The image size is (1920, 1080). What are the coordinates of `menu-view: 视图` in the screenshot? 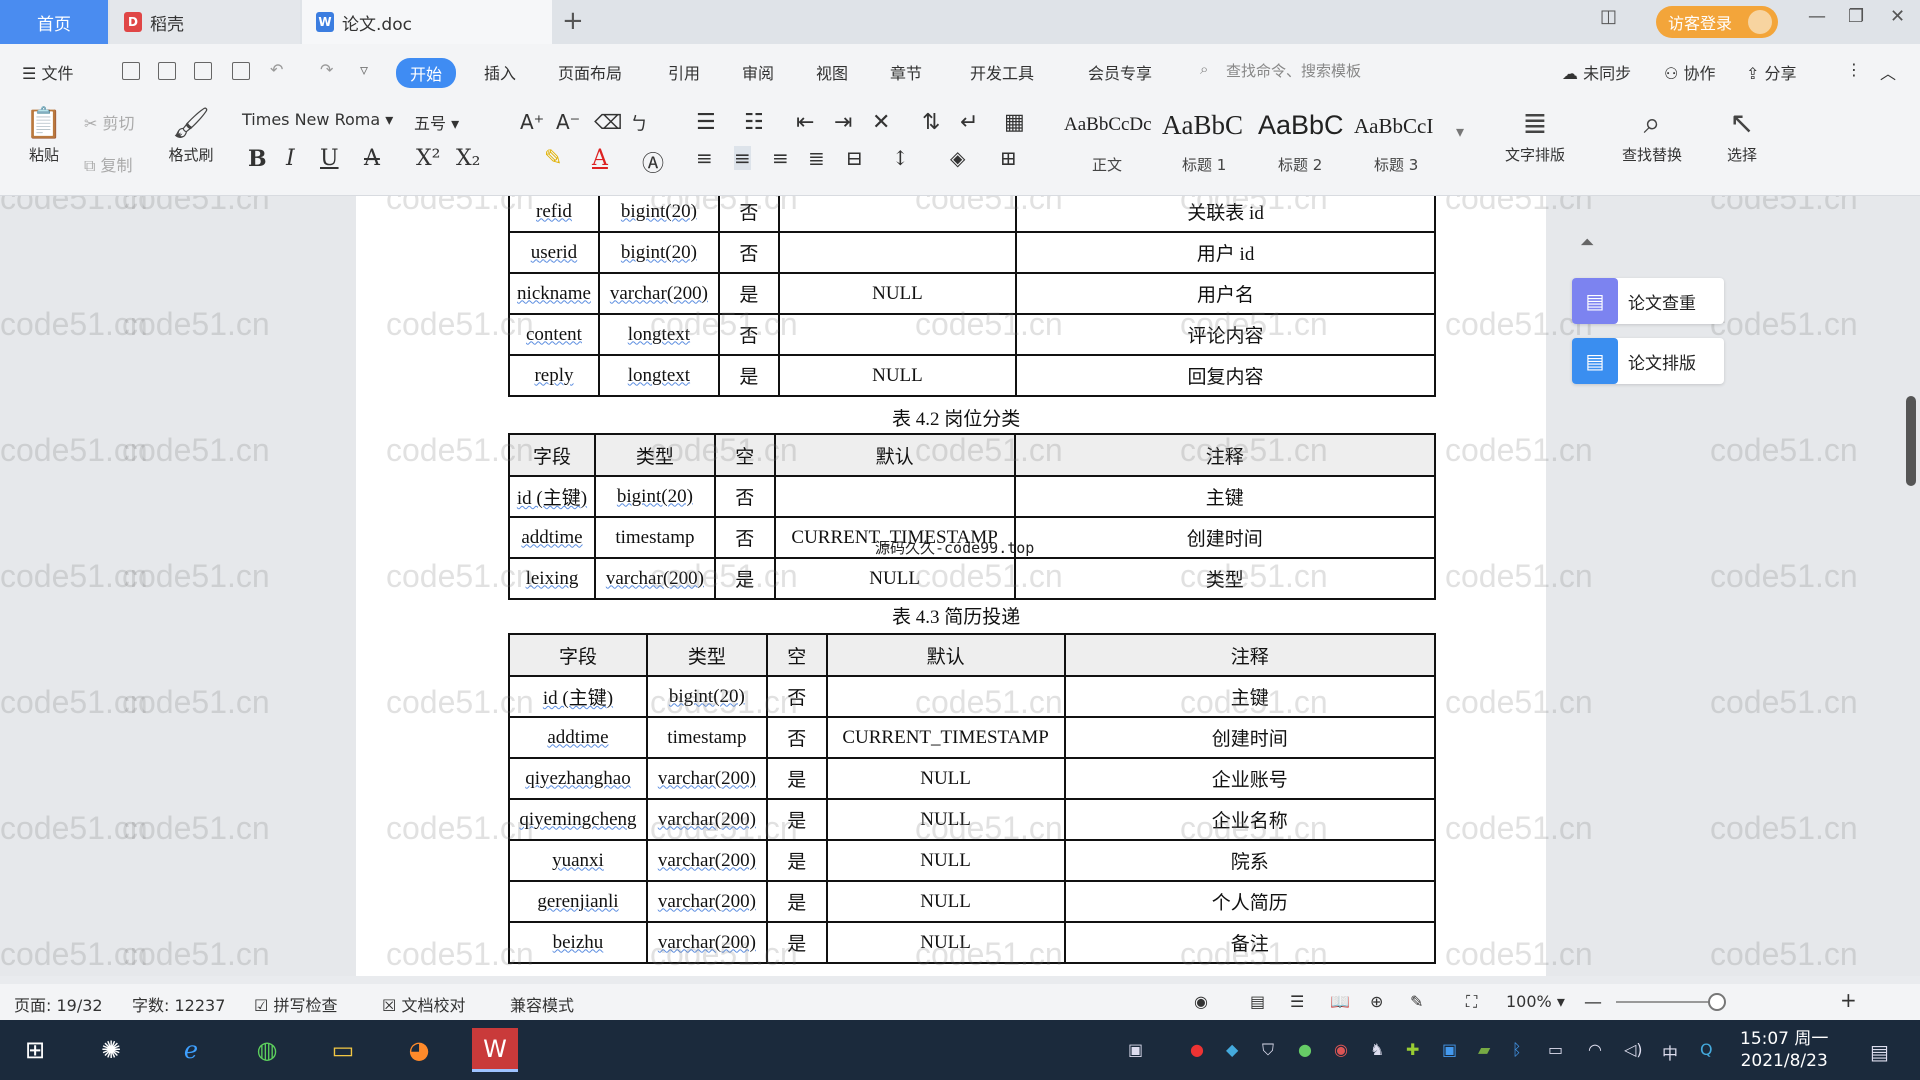 It's located at (832, 72).